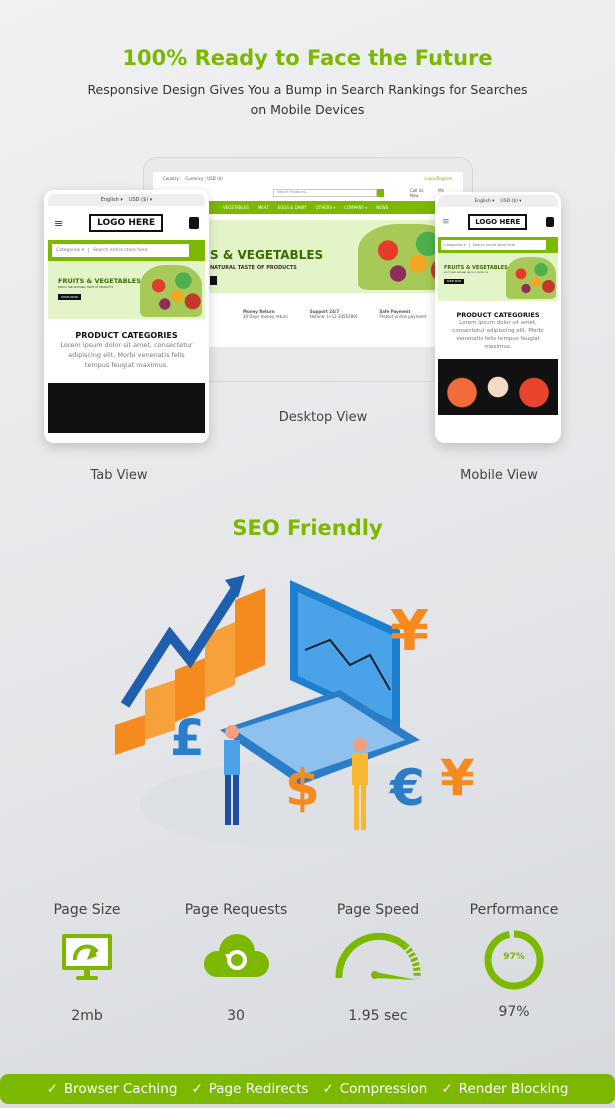  I want to click on stat-page-speed: Page Speed 1.95 sec, so click(378, 963).